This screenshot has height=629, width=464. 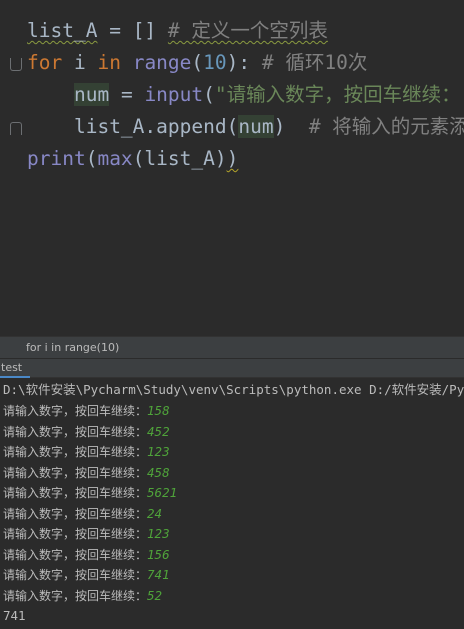 What do you see at coordinates (158, 431) in the screenshot?
I see `user-input-value: 452` at bounding box center [158, 431].